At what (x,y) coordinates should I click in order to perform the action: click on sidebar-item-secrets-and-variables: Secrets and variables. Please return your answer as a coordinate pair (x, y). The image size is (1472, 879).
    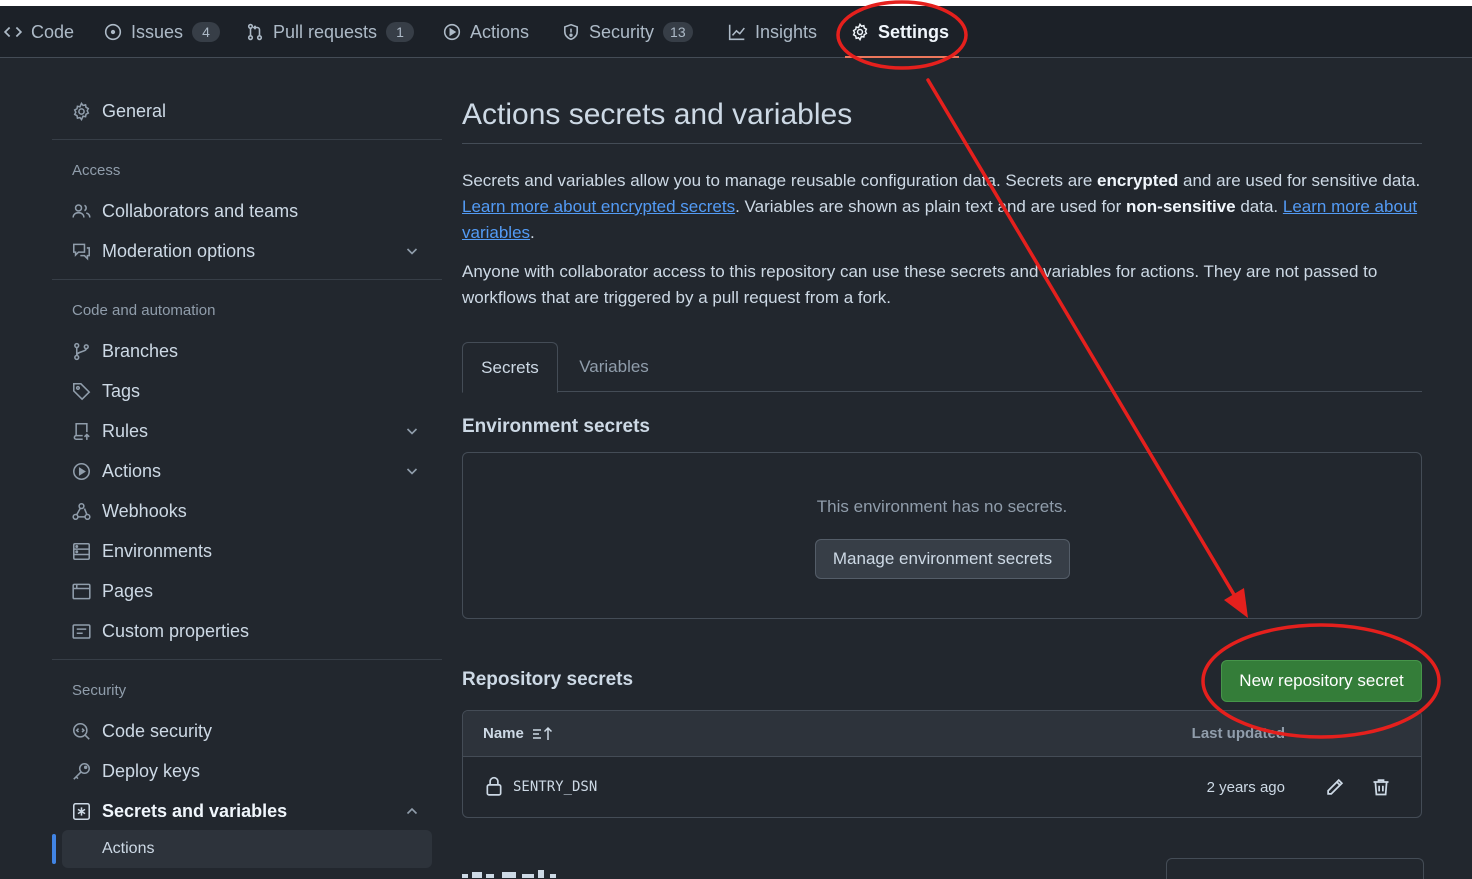
    Looking at the image, I should click on (242, 811).